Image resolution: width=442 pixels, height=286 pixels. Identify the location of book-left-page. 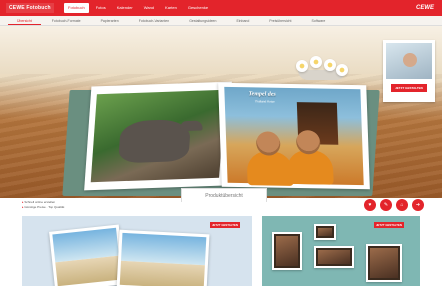
(158, 136).